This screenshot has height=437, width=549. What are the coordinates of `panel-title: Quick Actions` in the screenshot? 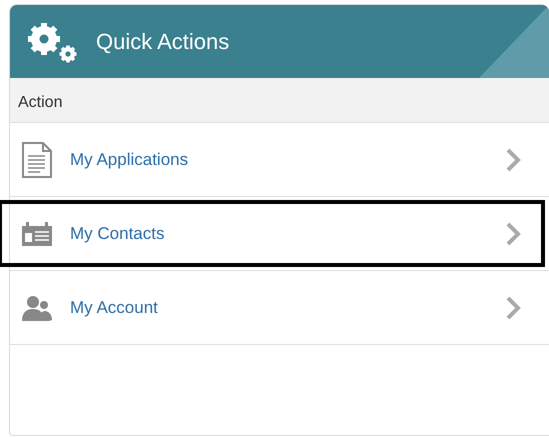 It's located at (163, 42).